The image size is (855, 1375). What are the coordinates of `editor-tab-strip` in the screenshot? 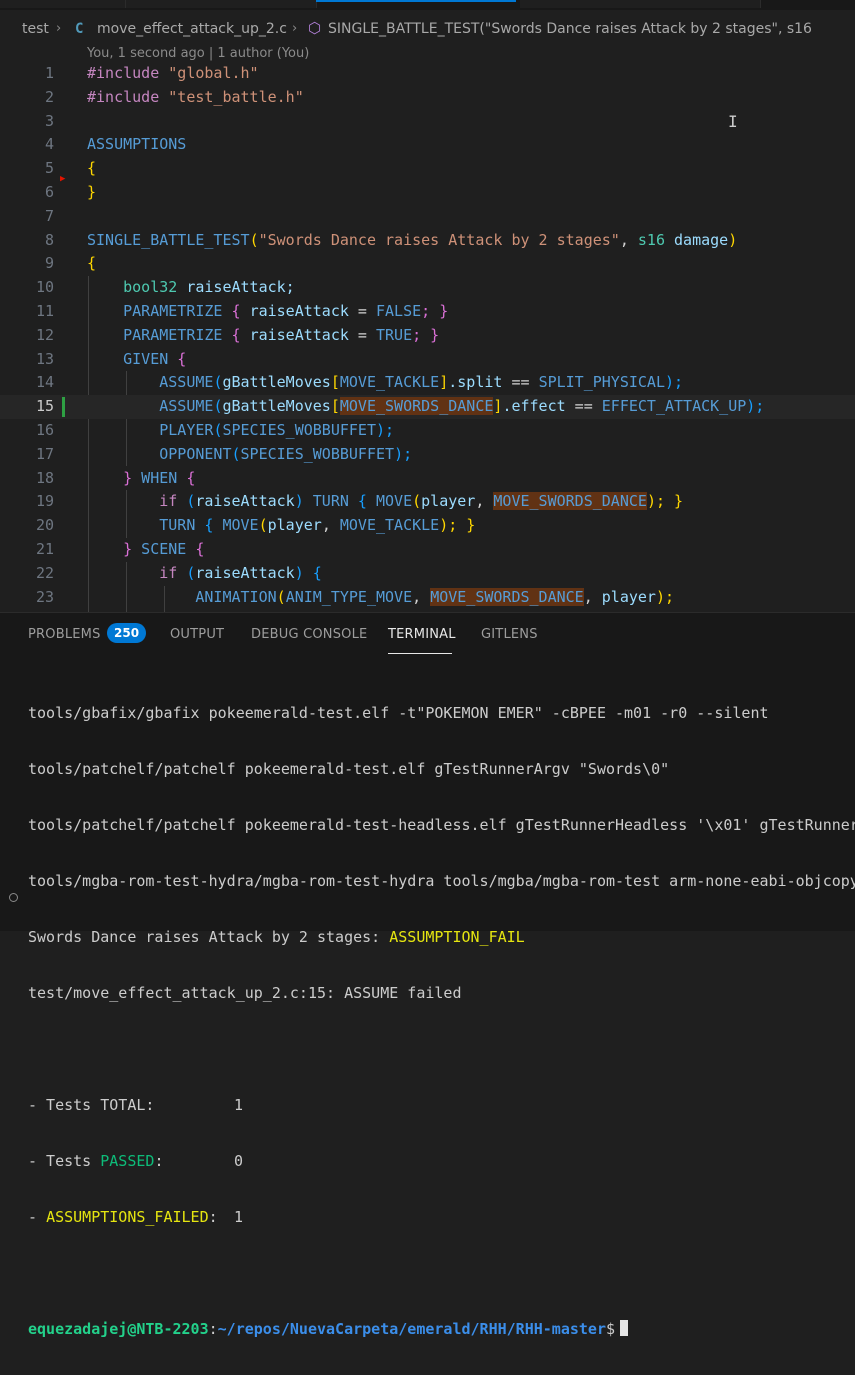 It's located at (427, 5).